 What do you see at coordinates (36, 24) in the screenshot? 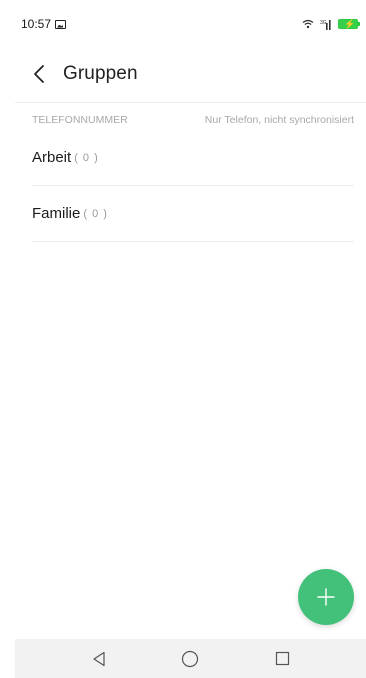
I see `status-time: 10:57` at bounding box center [36, 24].